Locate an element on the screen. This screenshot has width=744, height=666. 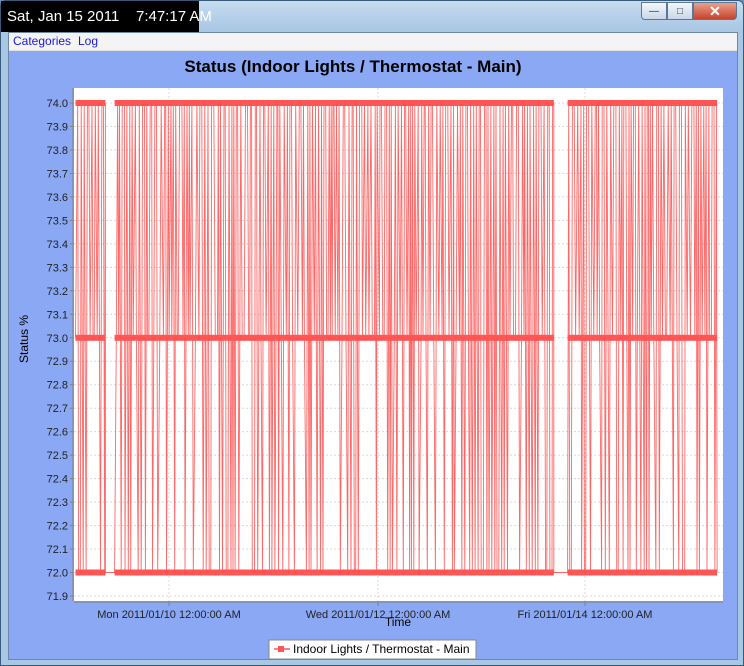
y-tick-label: 71.9 is located at coordinates (57, 597).